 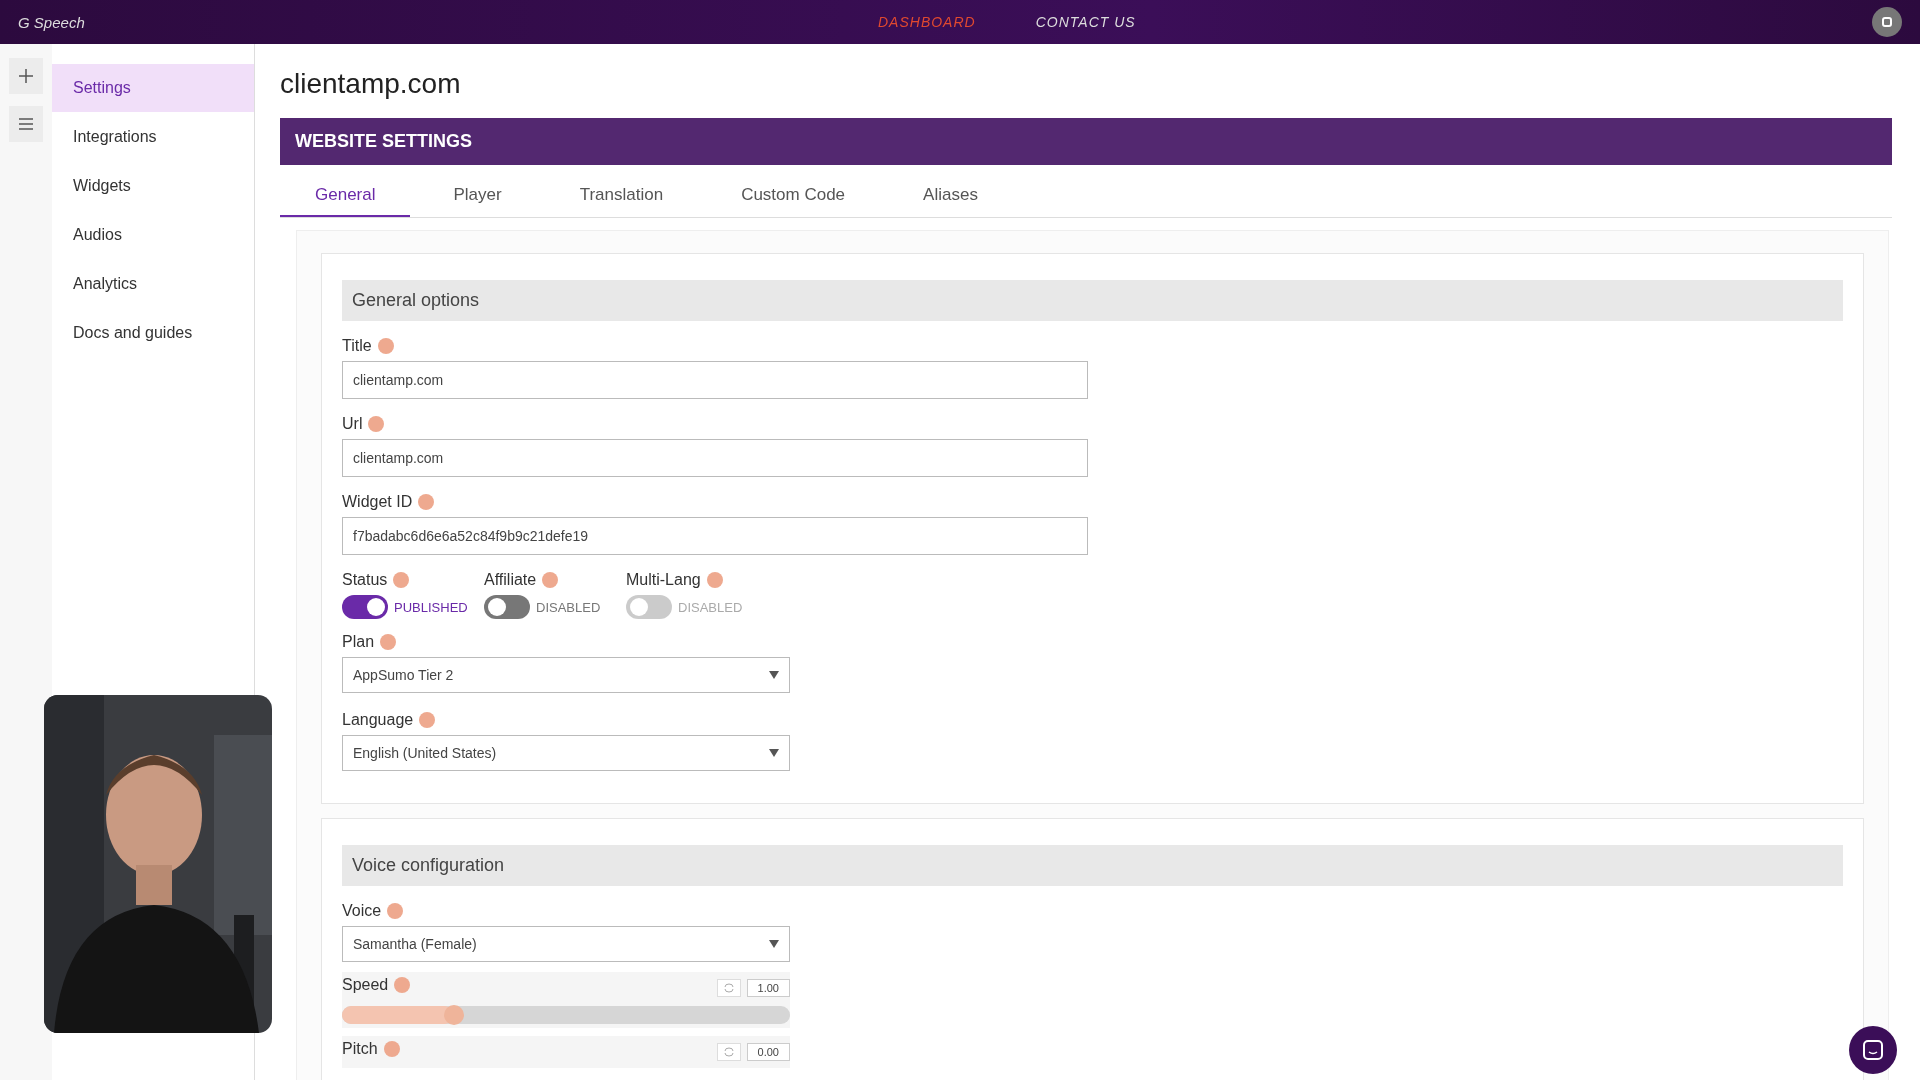 What do you see at coordinates (362, 911) in the screenshot?
I see `field-label: Voice` at bounding box center [362, 911].